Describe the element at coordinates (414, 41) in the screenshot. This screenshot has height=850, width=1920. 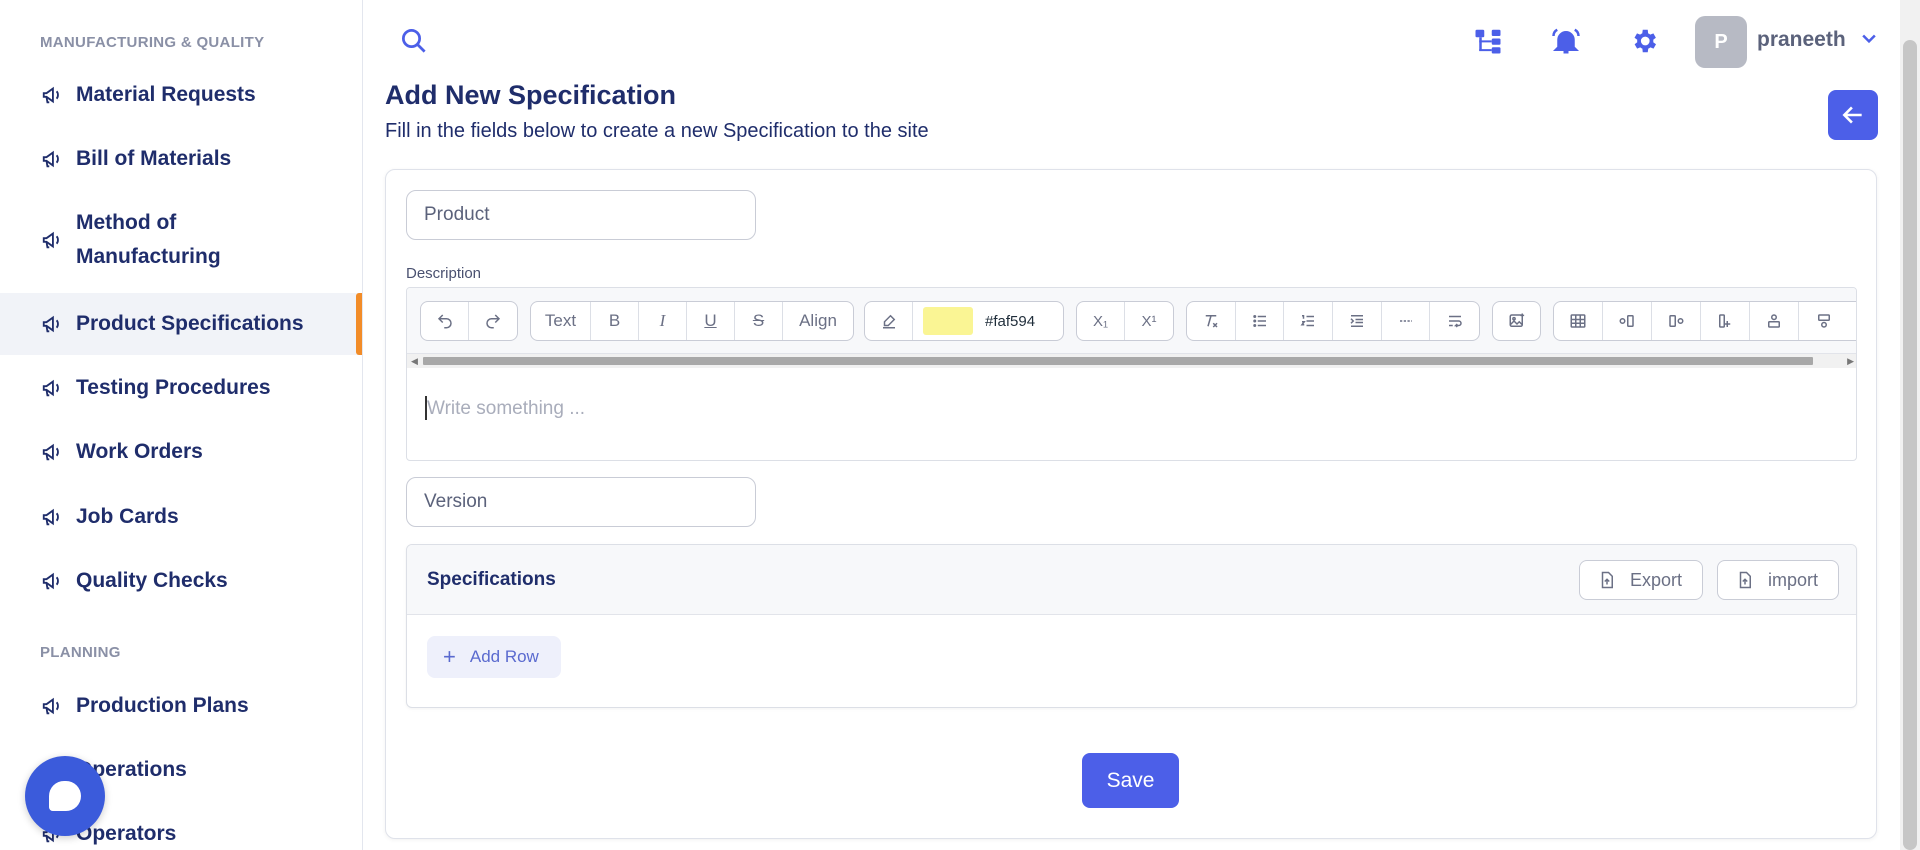
I see `search-icon` at that location.